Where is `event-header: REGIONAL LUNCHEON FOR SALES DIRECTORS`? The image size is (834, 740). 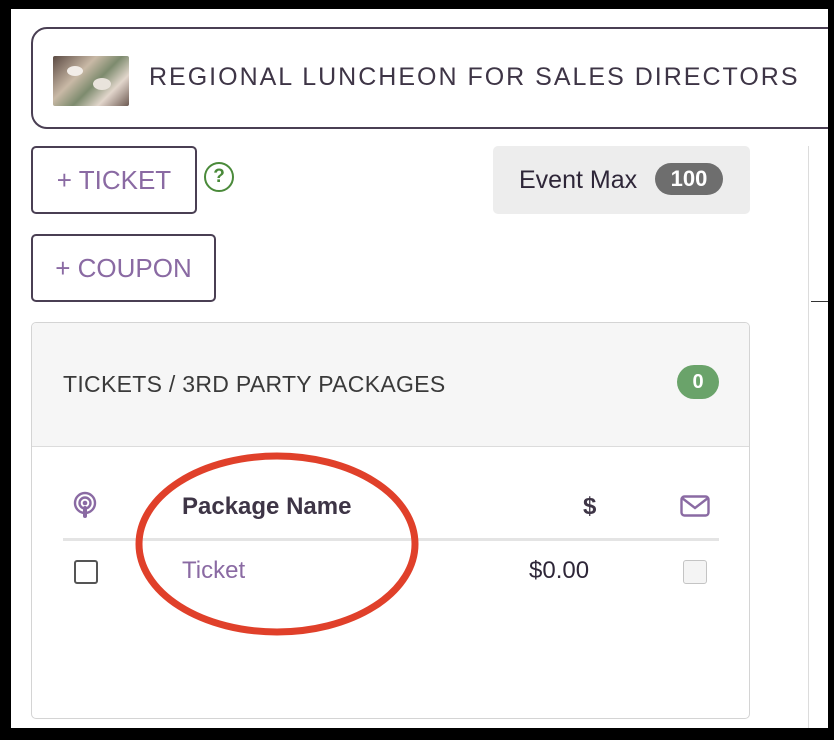 event-header: REGIONAL LUNCHEON FOR SALES DIRECTORS is located at coordinates (429, 78).